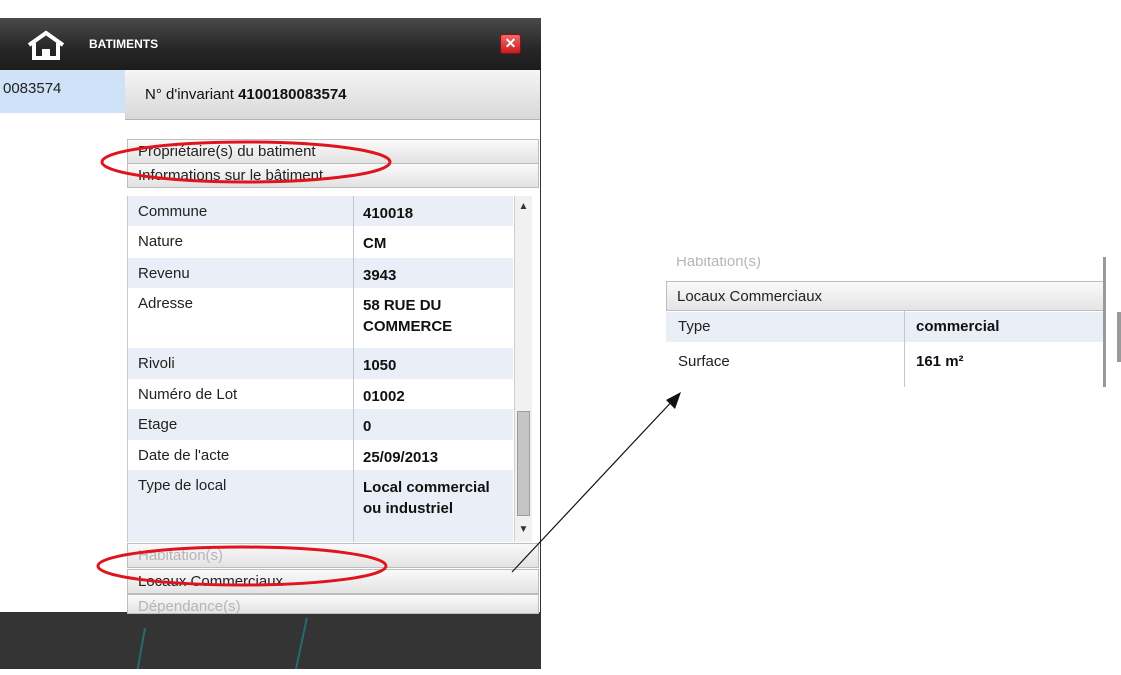  I want to click on invariant-label: N° d'invariant 4100180083574, so click(246, 94).